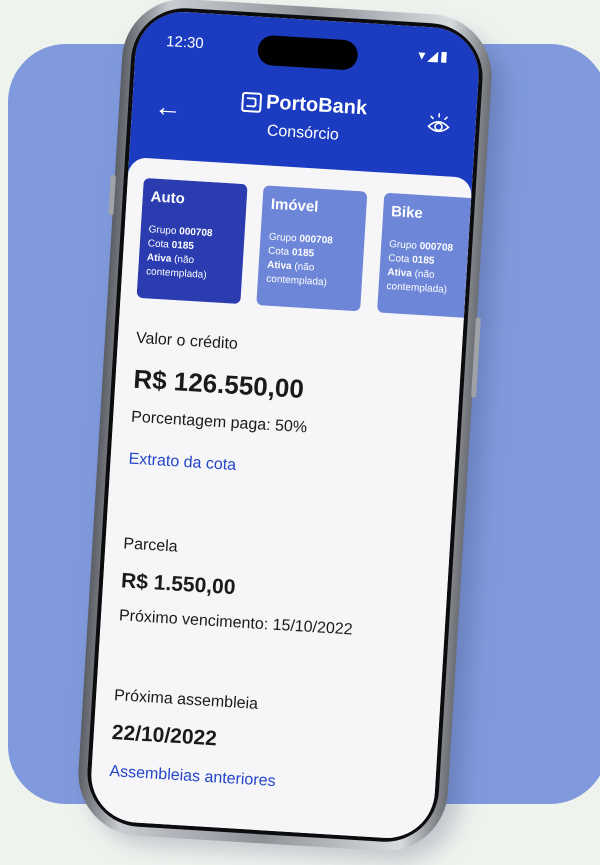 The height and width of the screenshot is (865, 600). I want to click on card-title: Bike, so click(431, 214).